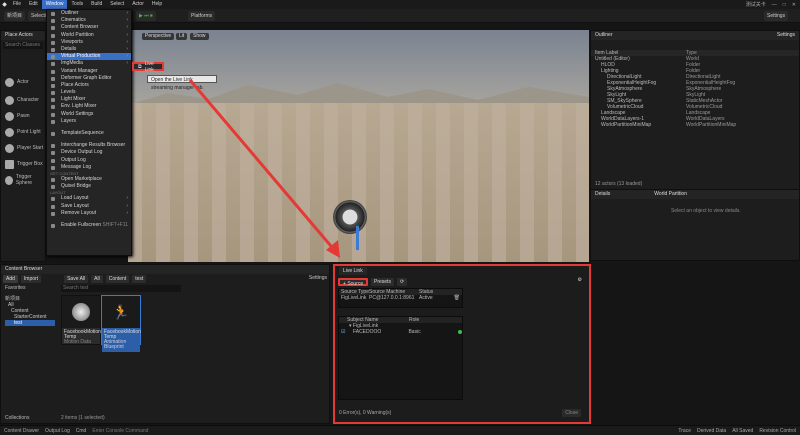 Image resolution: width=800 pixels, height=435 pixels. I want to click on minimize-button: —, so click(774, 5).